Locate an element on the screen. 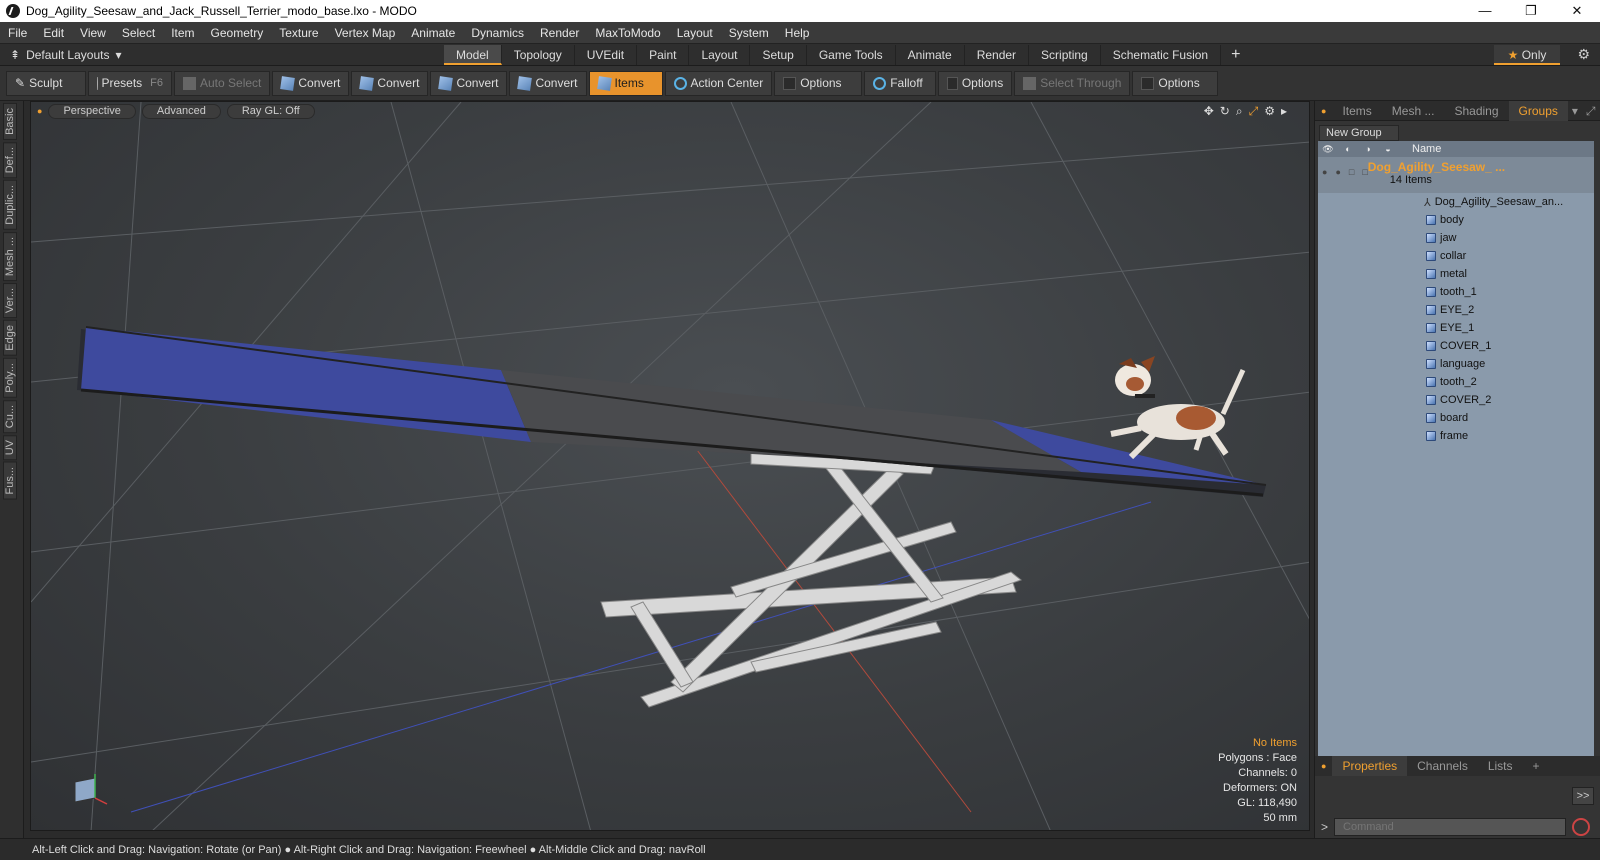 The width and height of the screenshot is (1600, 860). lock-column-icon: ◑ is located at coordinates (1368, 149).